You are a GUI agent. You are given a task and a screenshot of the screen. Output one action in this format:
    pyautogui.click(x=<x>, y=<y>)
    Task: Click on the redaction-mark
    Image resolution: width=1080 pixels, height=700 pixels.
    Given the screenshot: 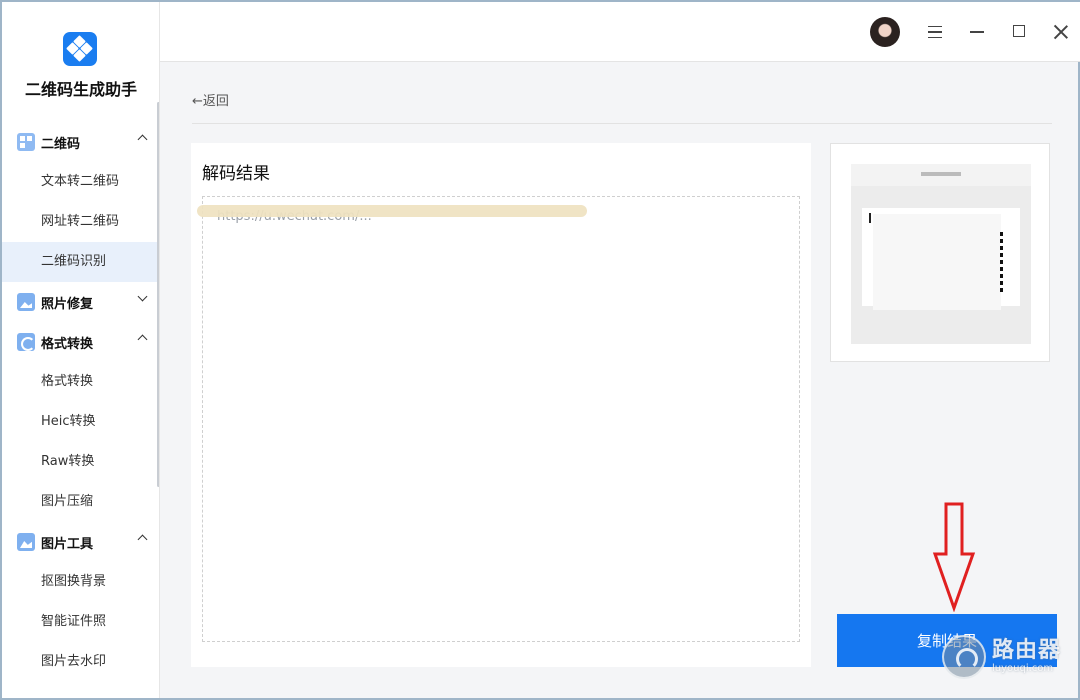 What is the action you would take?
    pyautogui.click(x=392, y=211)
    